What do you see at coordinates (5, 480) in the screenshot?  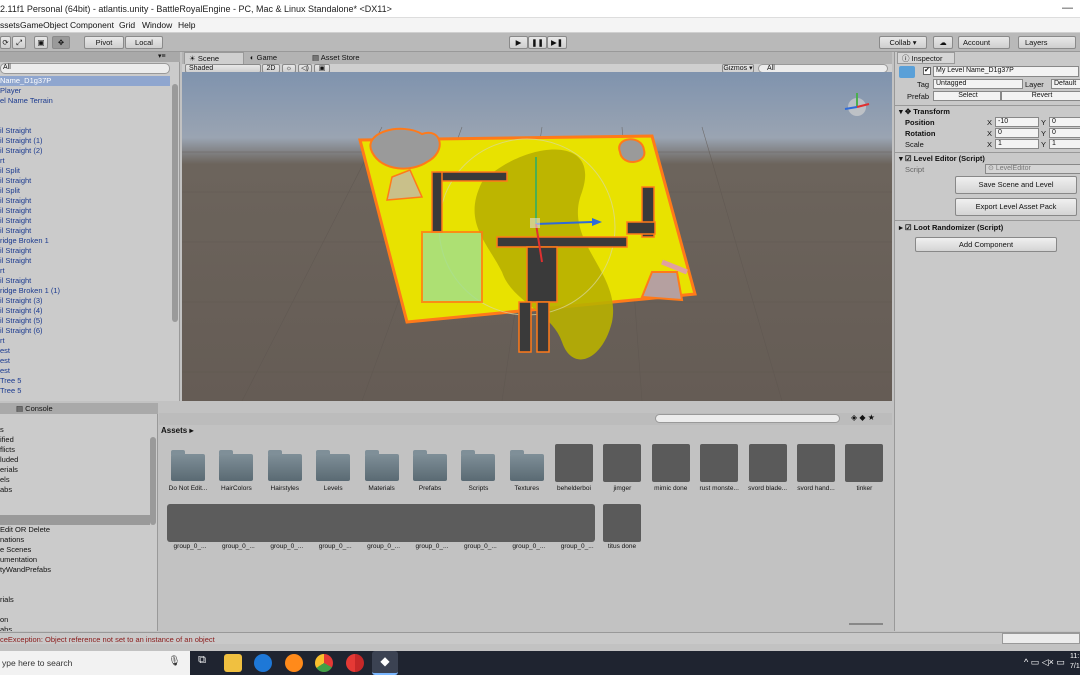 I see `project-tree-item: els` at bounding box center [5, 480].